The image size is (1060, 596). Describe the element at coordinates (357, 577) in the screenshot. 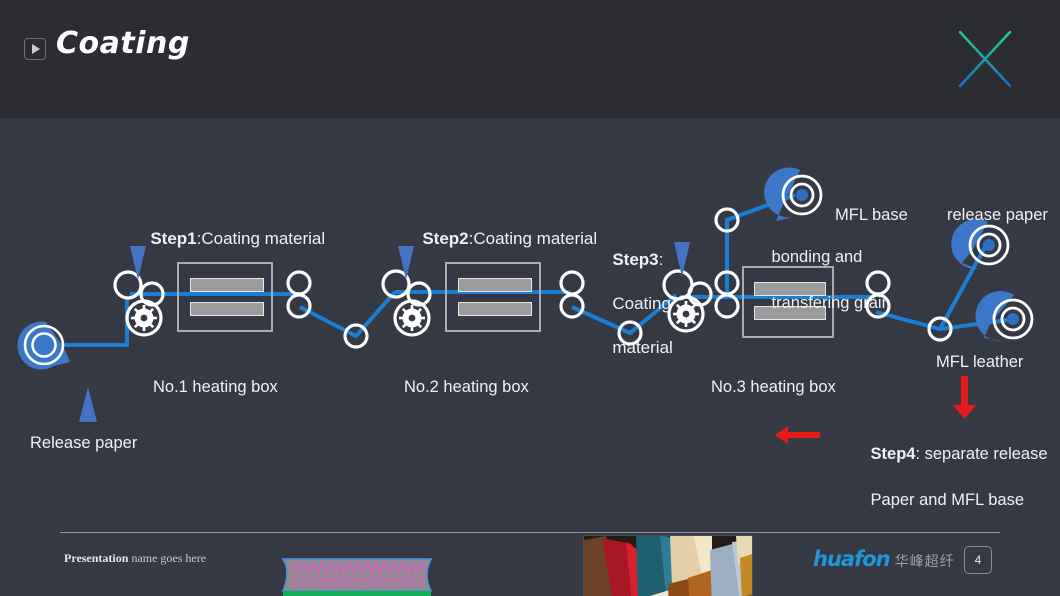

I see `cross-section-illustration` at that location.